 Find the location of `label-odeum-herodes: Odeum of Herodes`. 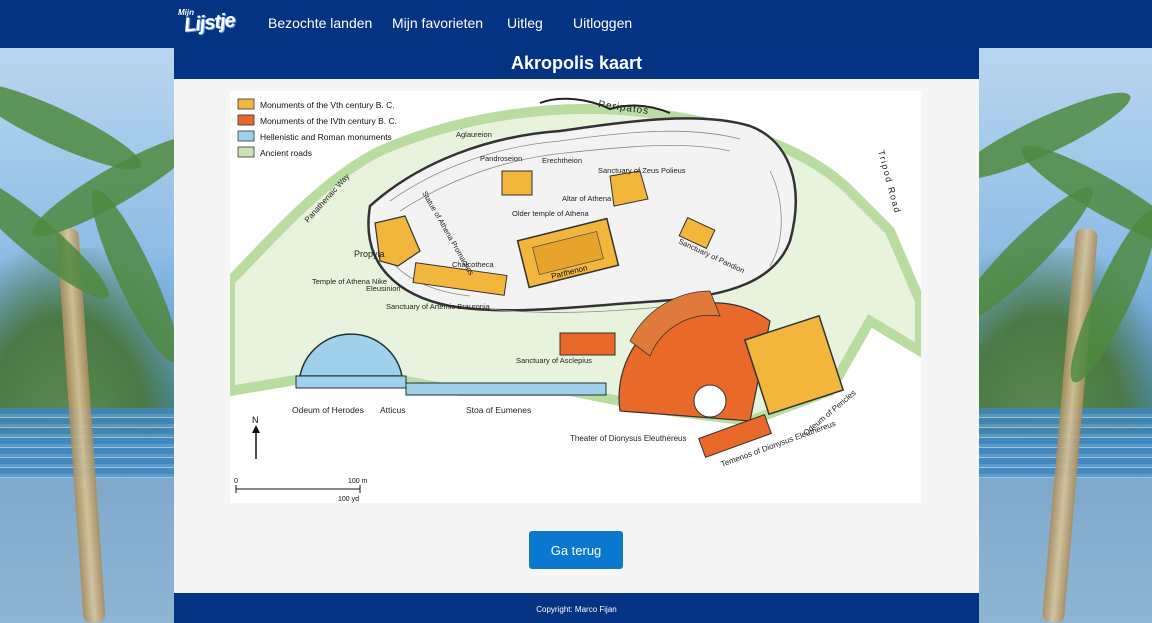

label-odeum-herodes: Odeum of Herodes is located at coordinates (328, 410).